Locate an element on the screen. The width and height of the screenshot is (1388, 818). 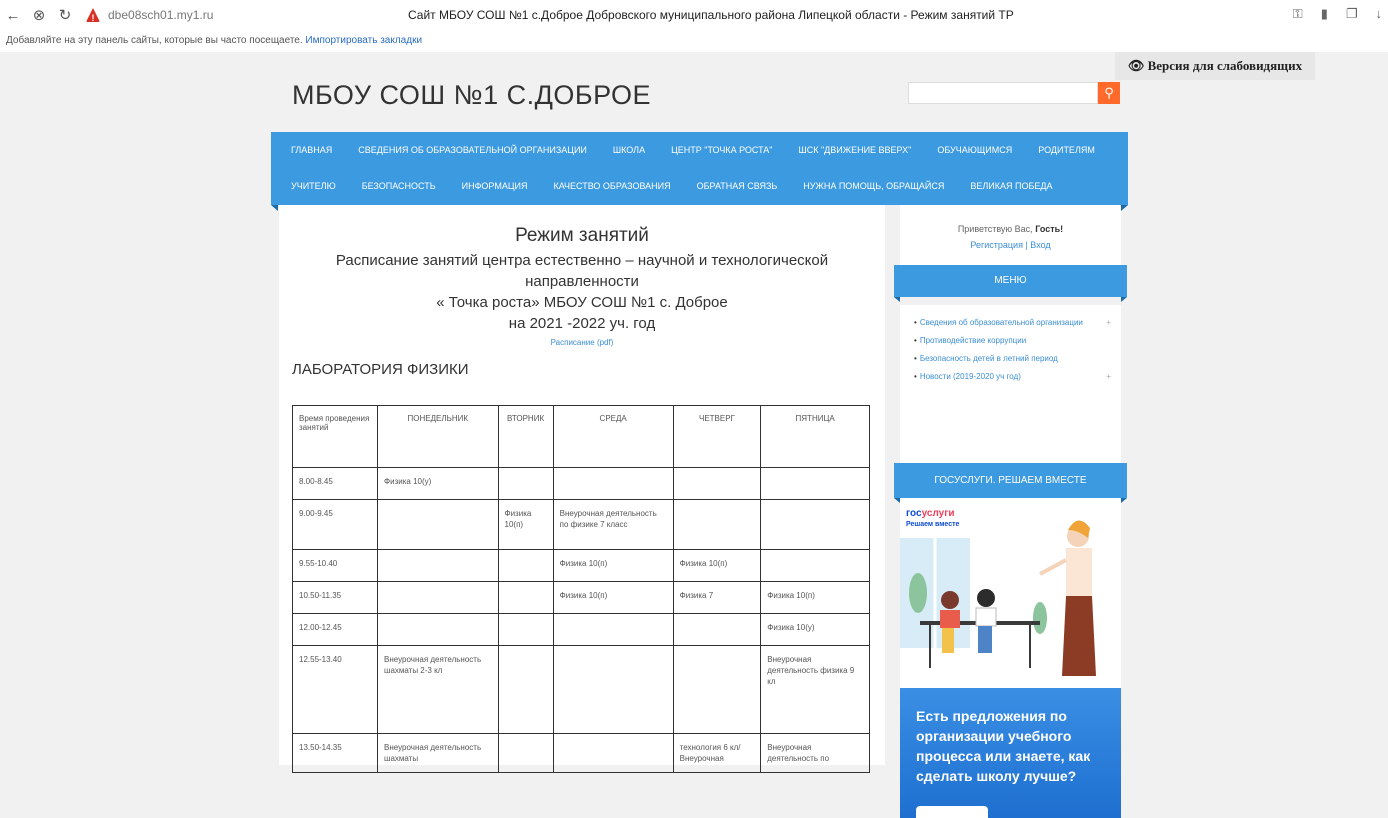
table-row: 8.00-8.45 Физика 10(у) is located at coordinates (580, 483).